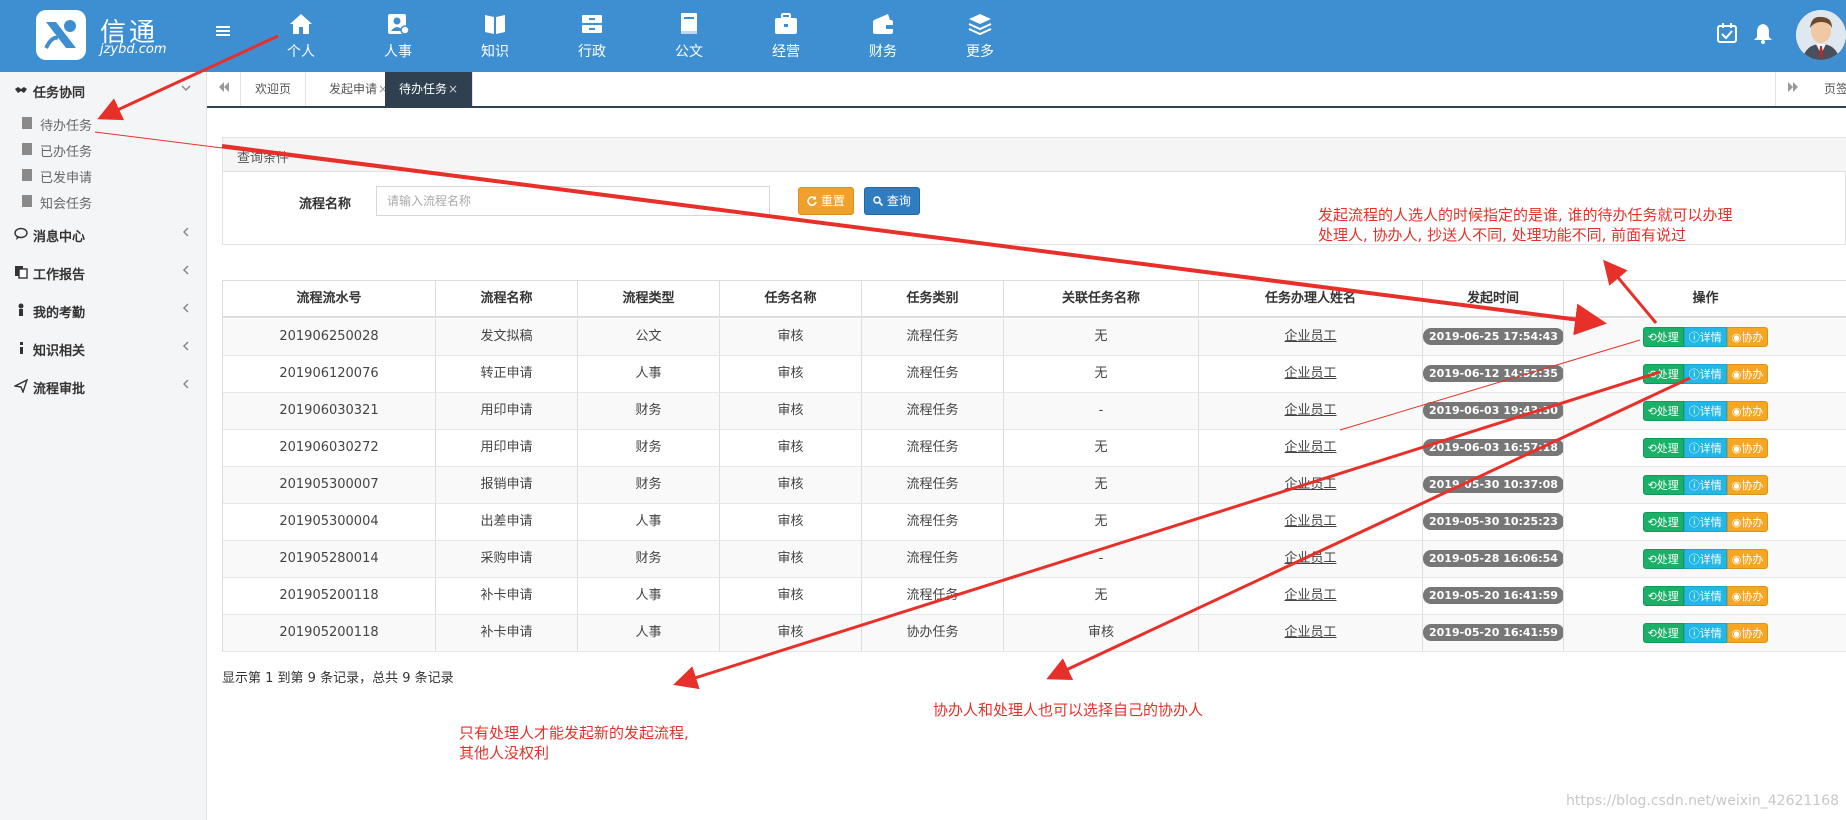 The image size is (1846, 820). What do you see at coordinates (1821, 35) in the screenshot?
I see `user-avatar` at bounding box center [1821, 35].